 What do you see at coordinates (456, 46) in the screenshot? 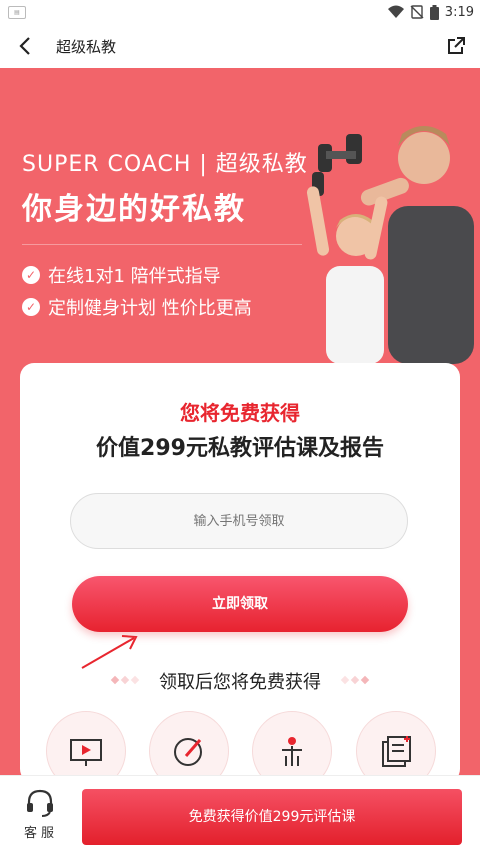
I see `share-icon` at bounding box center [456, 46].